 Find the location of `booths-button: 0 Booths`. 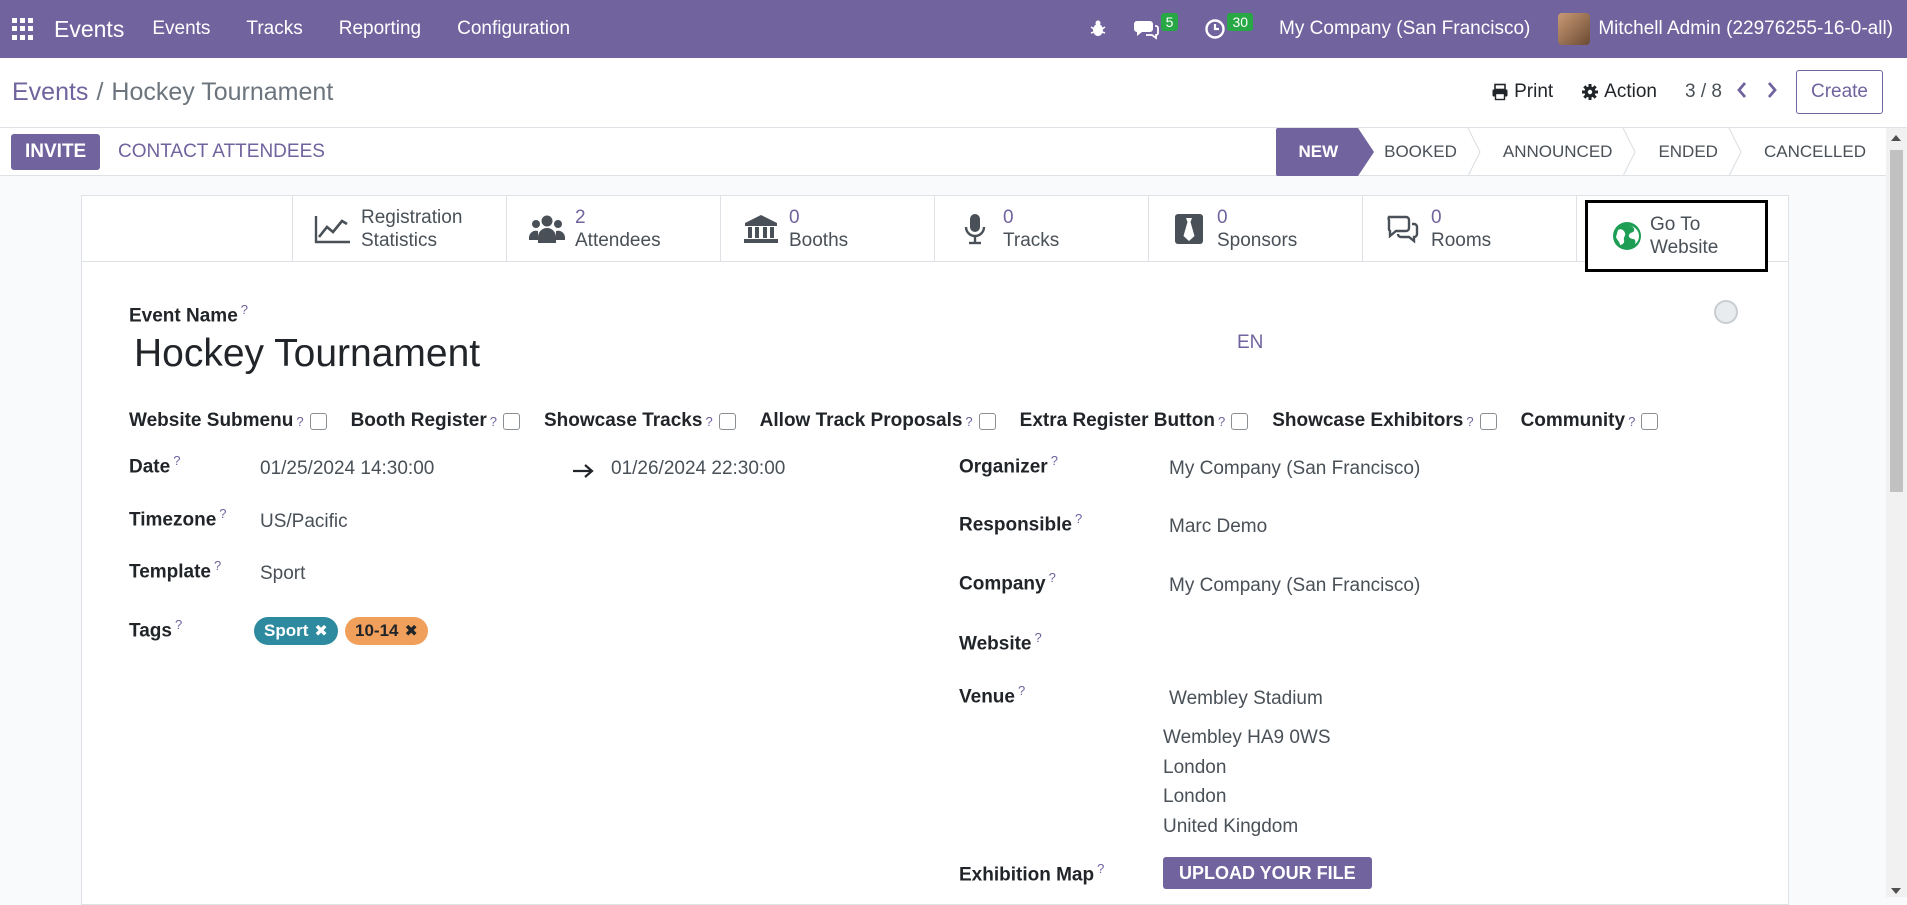

booths-button: 0 Booths is located at coordinates (828, 228).